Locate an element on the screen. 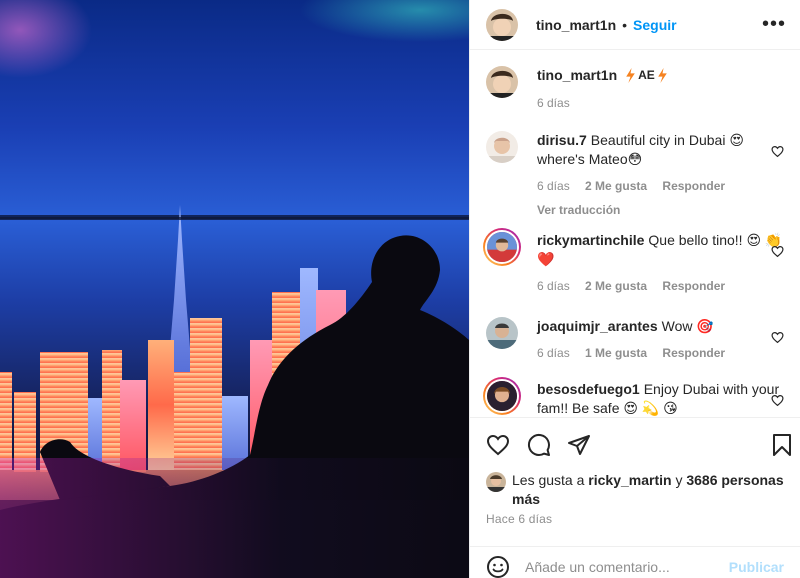  caption-badge: AE is located at coordinates (646, 75).